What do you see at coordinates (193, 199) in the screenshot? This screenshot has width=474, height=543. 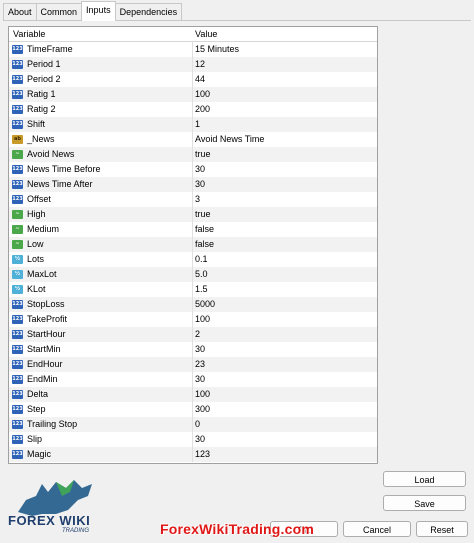 I see `table-row: 123 Offset 3` at bounding box center [193, 199].